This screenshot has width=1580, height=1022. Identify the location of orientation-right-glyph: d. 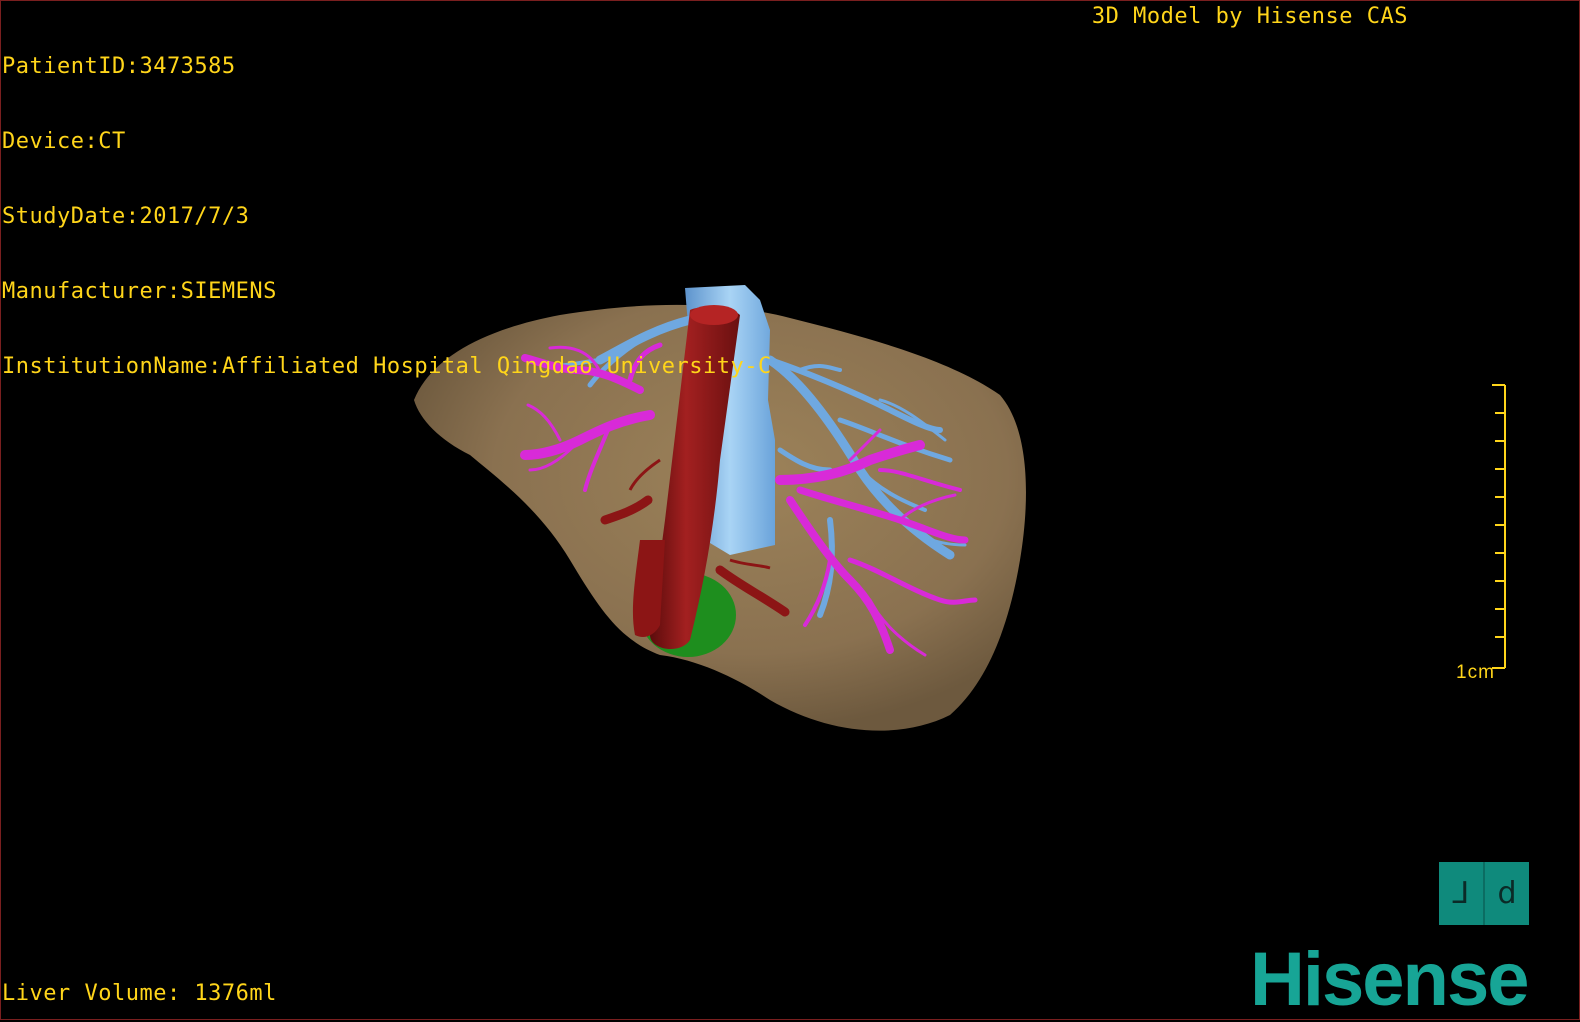
(1507, 893).